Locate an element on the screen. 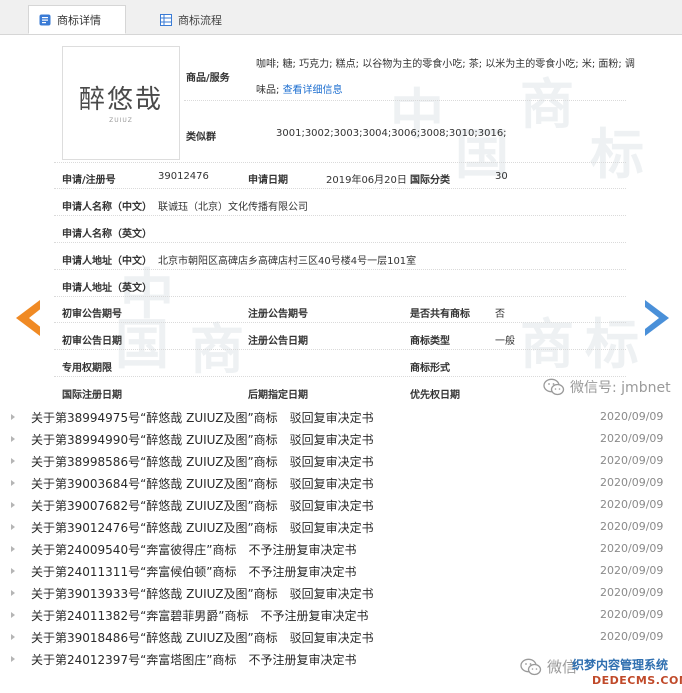 The height and width of the screenshot is (693, 682). goods-label: 商品/服务 is located at coordinates (208, 78).